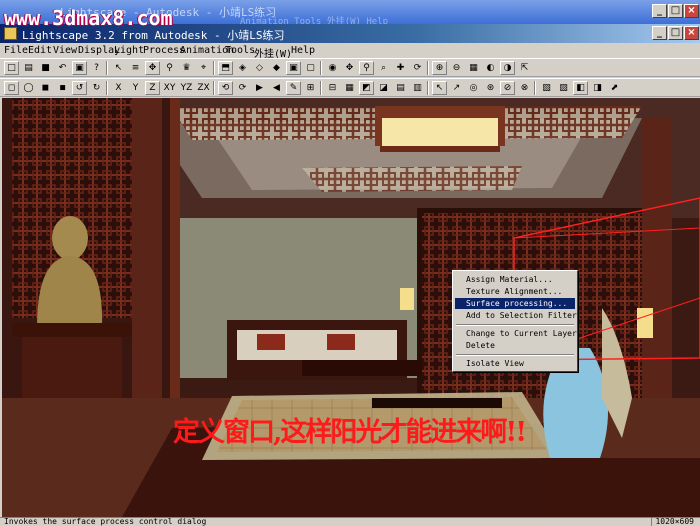  I want to click on view-tool-button-icon: ▥, so click(417, 88).